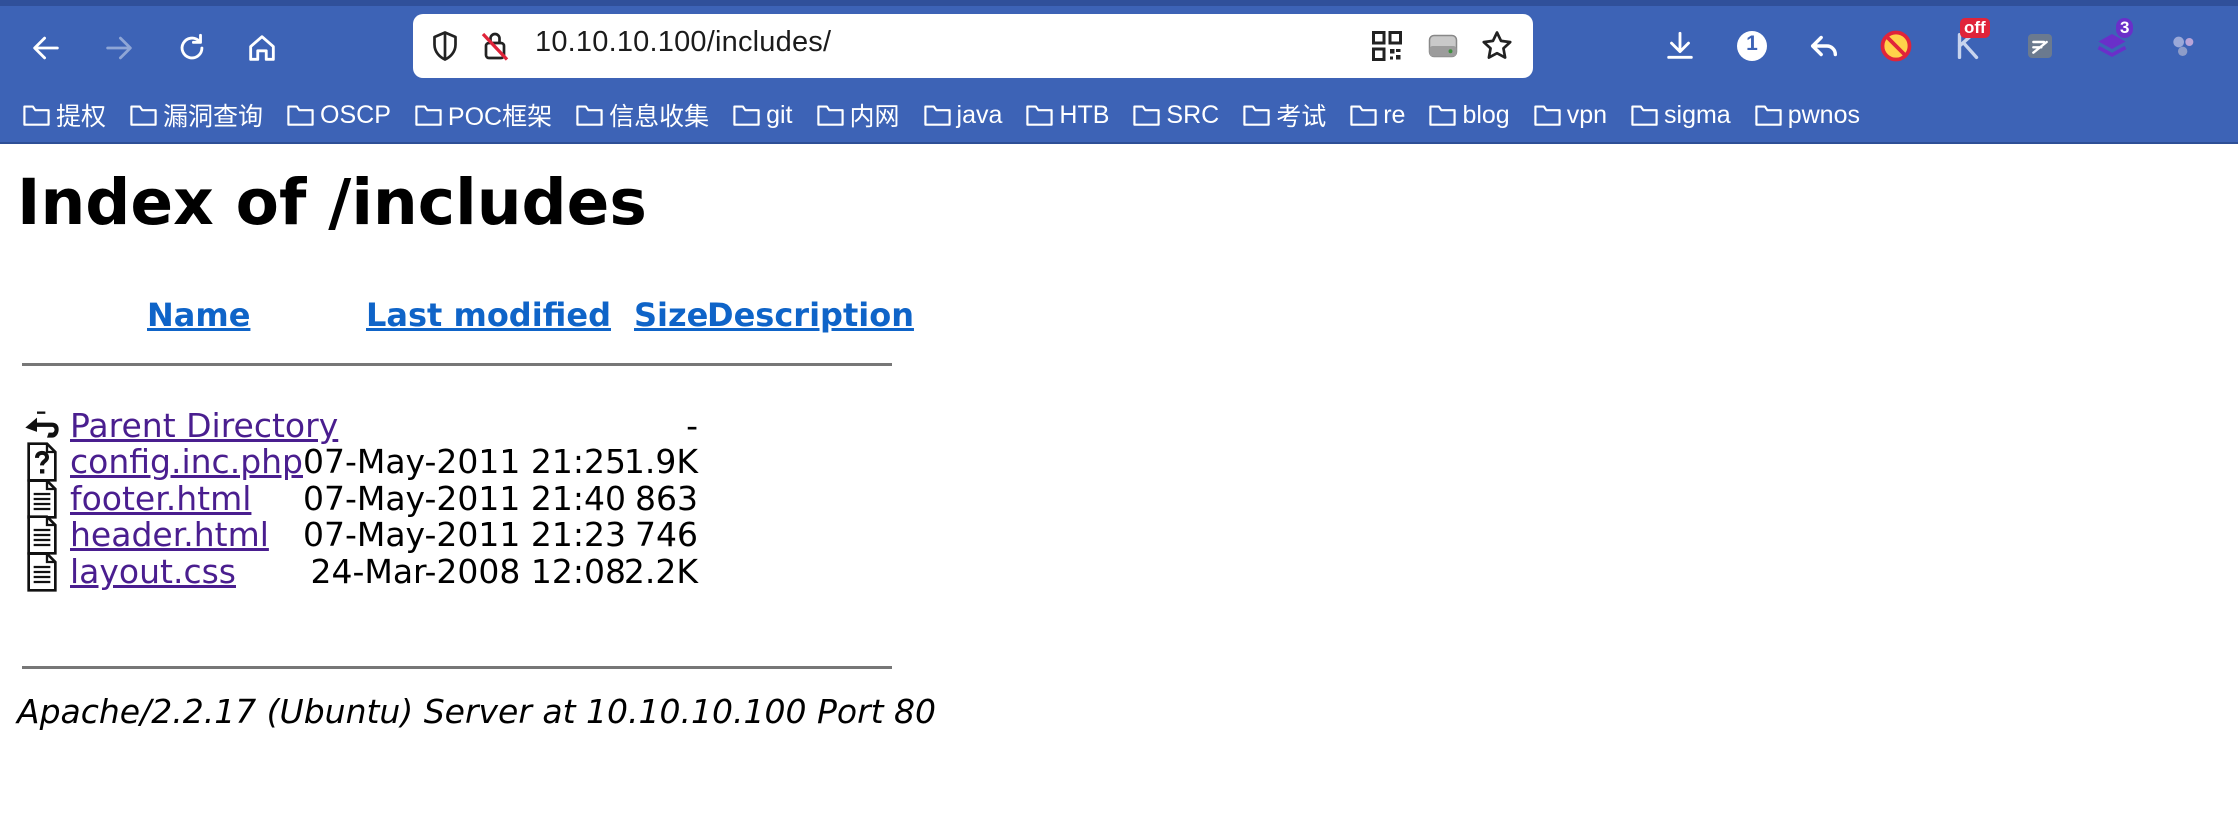  I want to click on bookmark-folder: SRC, so click(1175, 115).